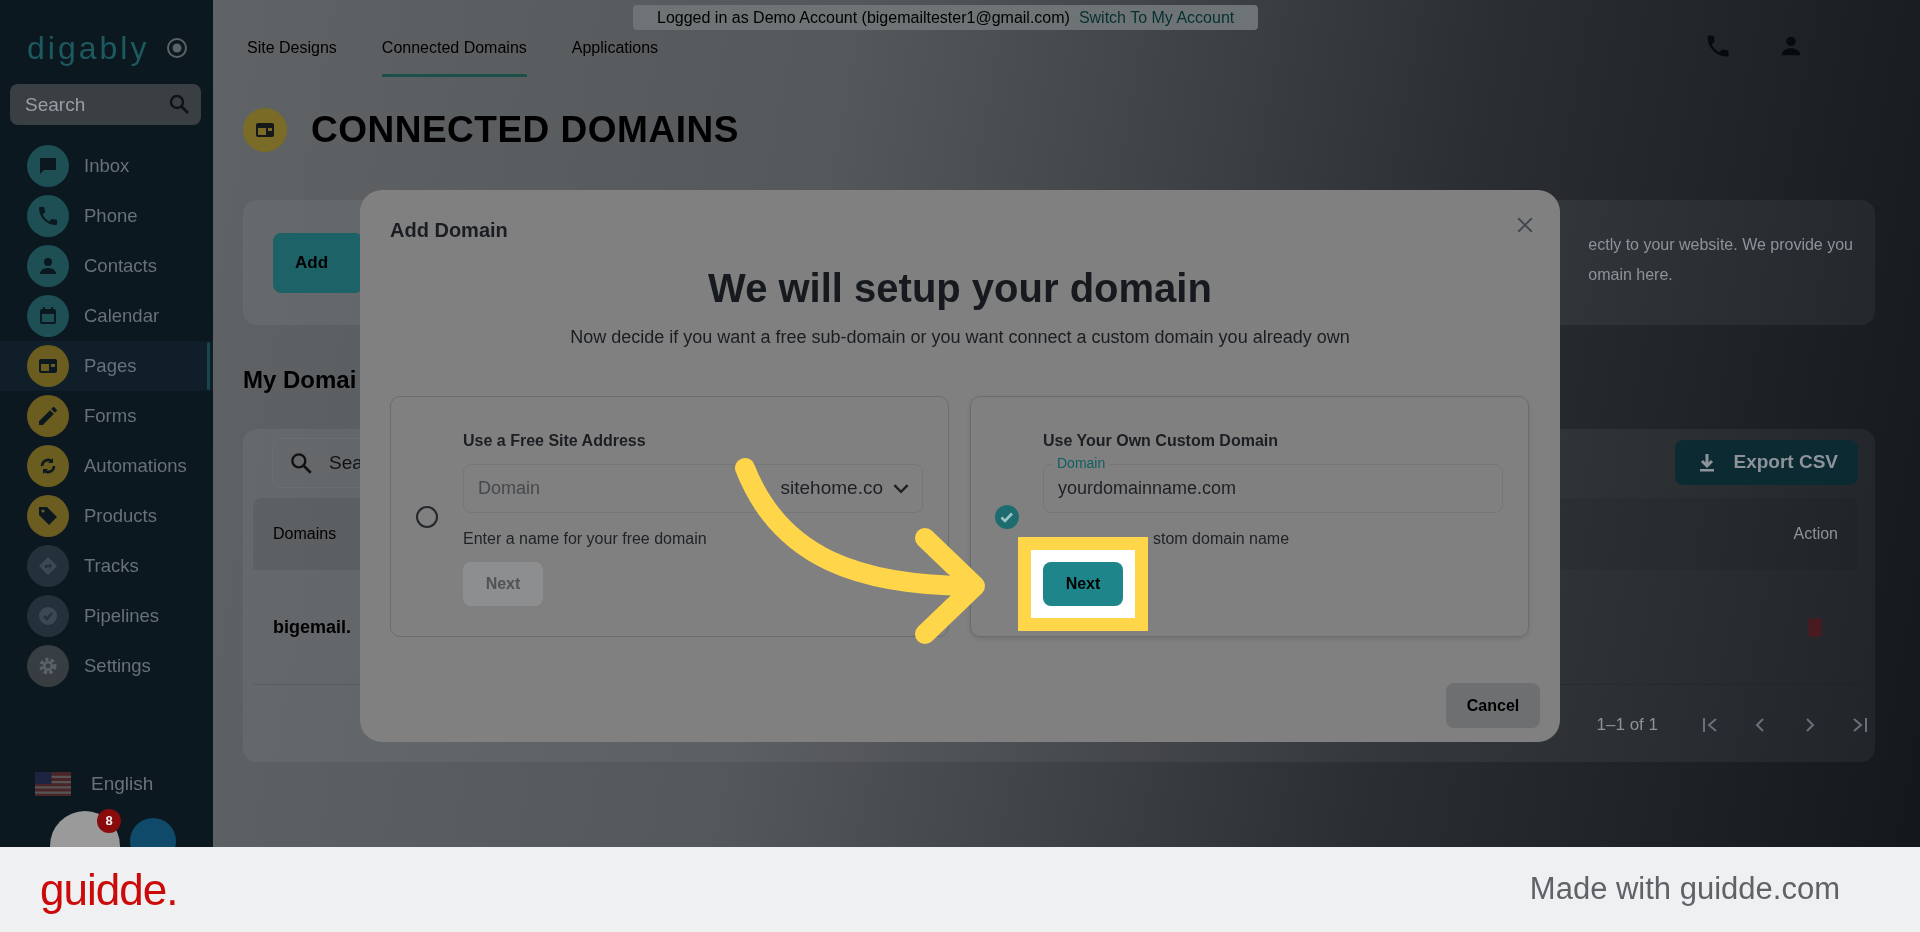 Image resolution: width=1920 pixels, height=932 pixels. I want to click on tab: Site Designs, so click(292, 55).